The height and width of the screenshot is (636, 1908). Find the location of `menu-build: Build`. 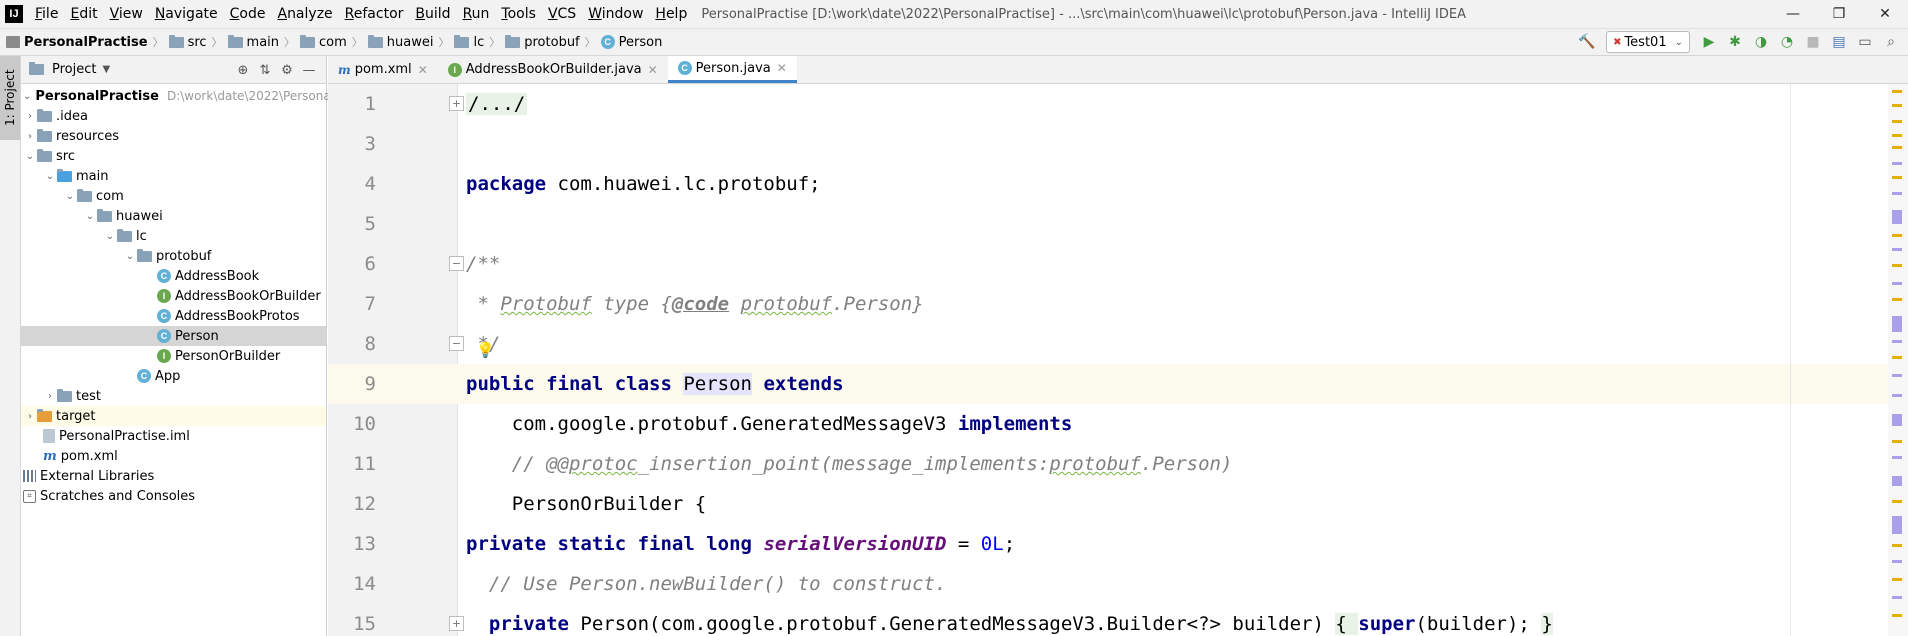

menu-build: Build is located at coordinates (432, 14).